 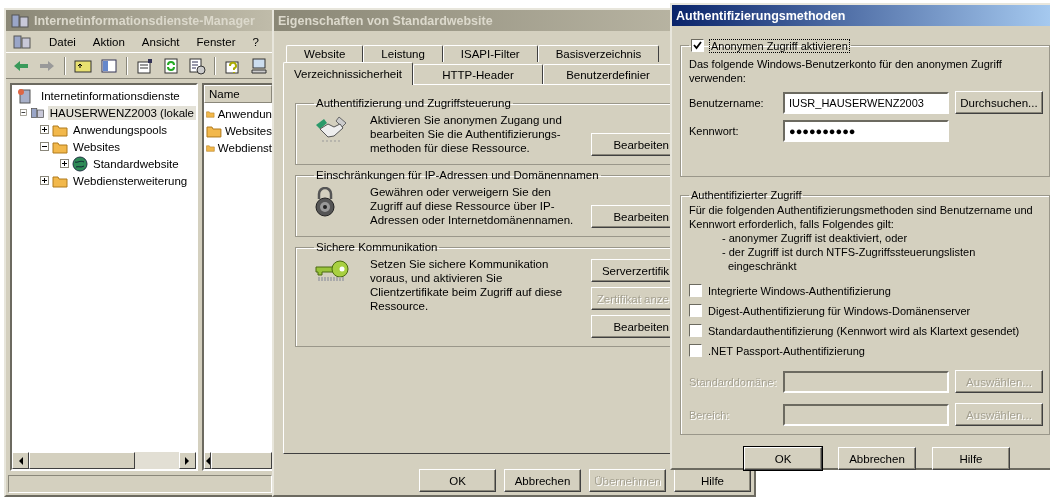 What do you see at coordinates (786, 350) in the screenshot?
I see `checkbox-label: .NET Passport-Authentifizierung` at bounding box center [786, 350].